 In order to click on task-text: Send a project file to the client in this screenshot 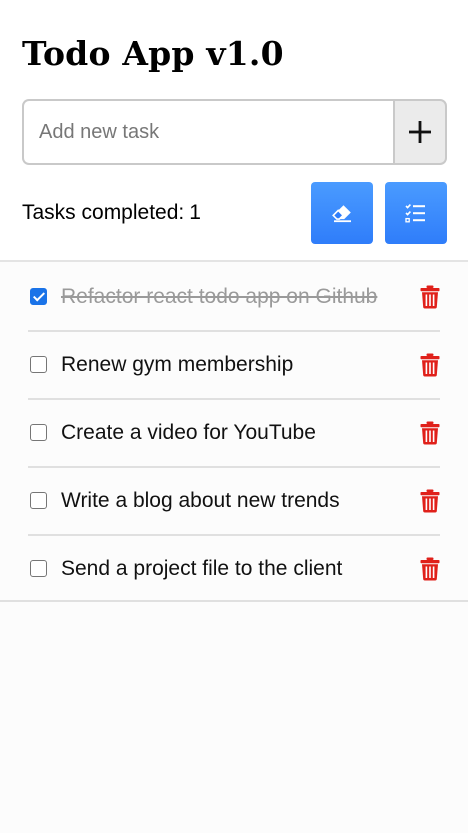, I will do `click(202, 568)`.